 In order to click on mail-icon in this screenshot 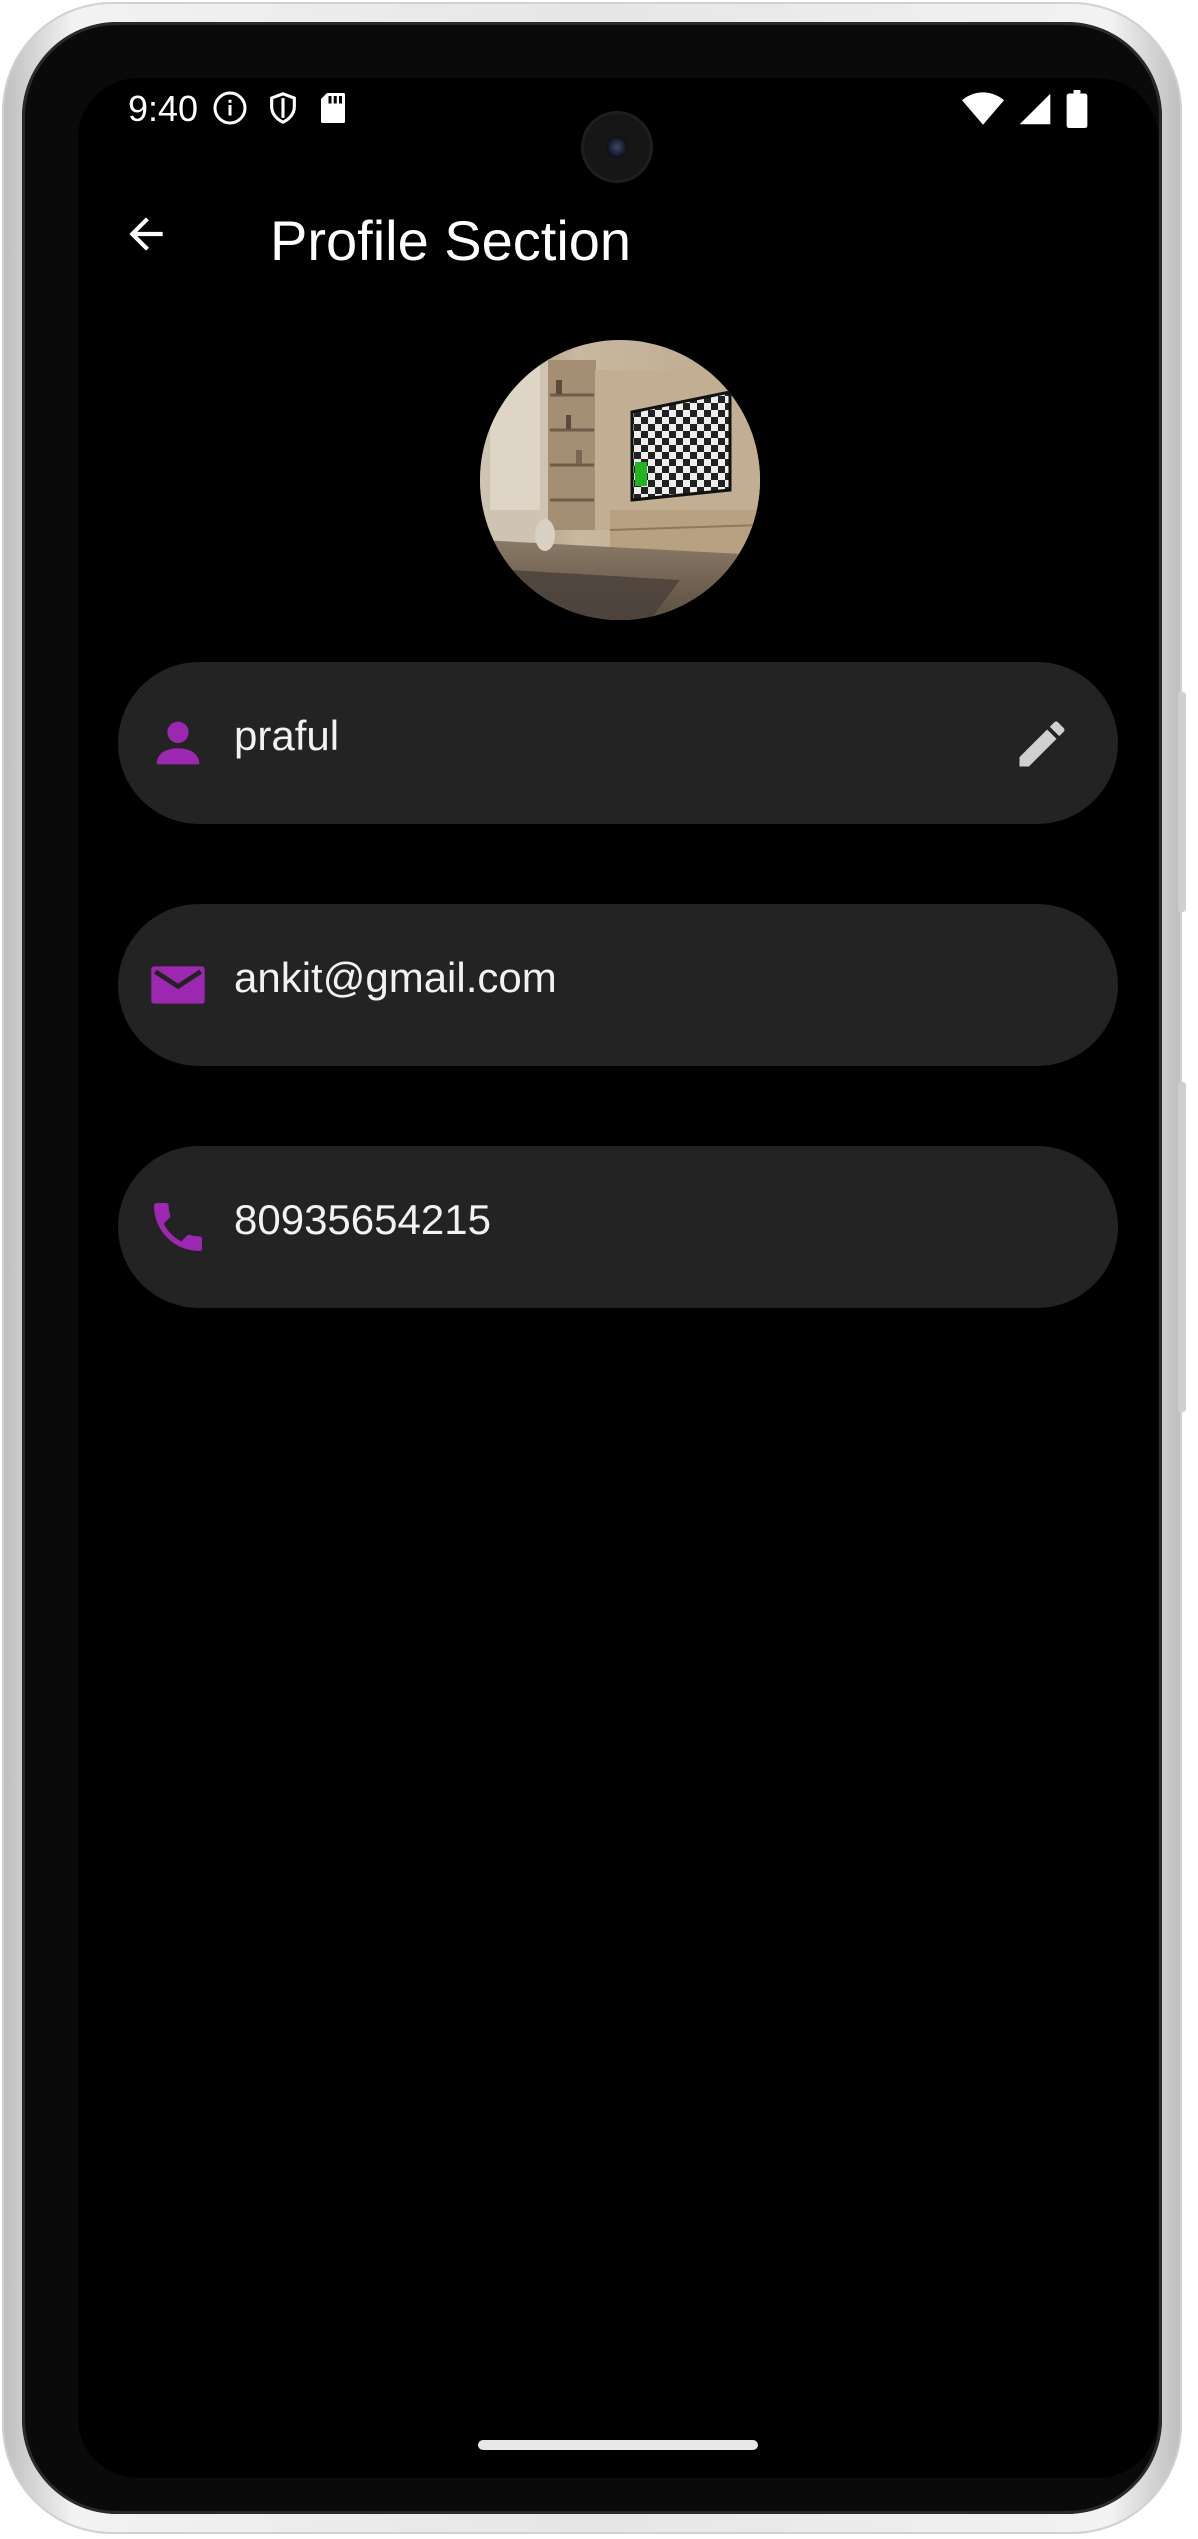, I will do `click(178, 985)`.